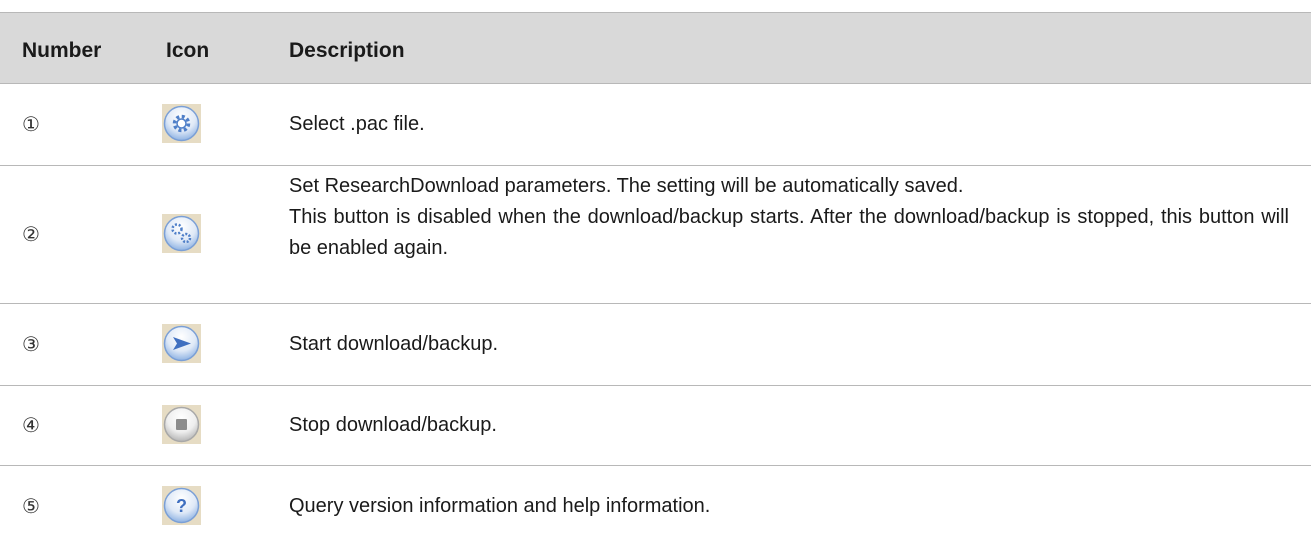 The width and height of the screenshot is (1311, 547). Describe the element at coordinates (31, 506) in the screenshot. I see `row-number: ⑤` at that location.